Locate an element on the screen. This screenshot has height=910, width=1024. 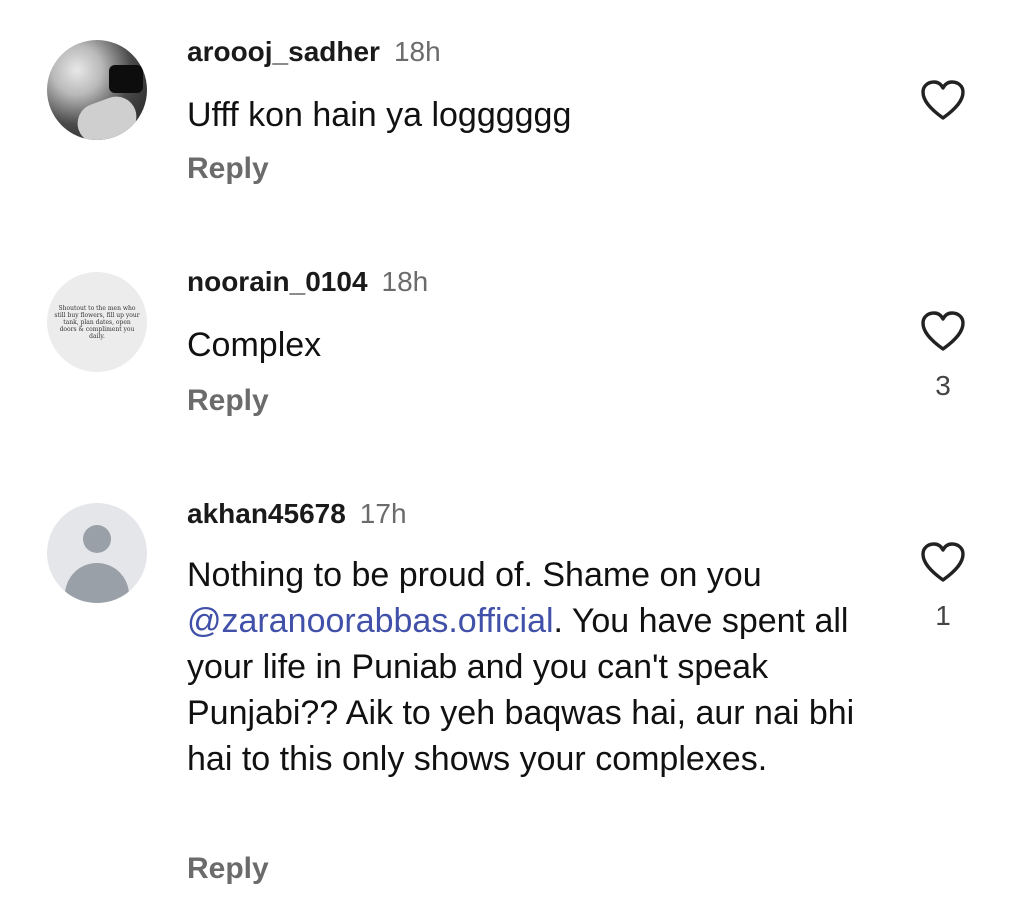
comment-header: aroooj_sadher 18h is located at coordinates (314, 52).